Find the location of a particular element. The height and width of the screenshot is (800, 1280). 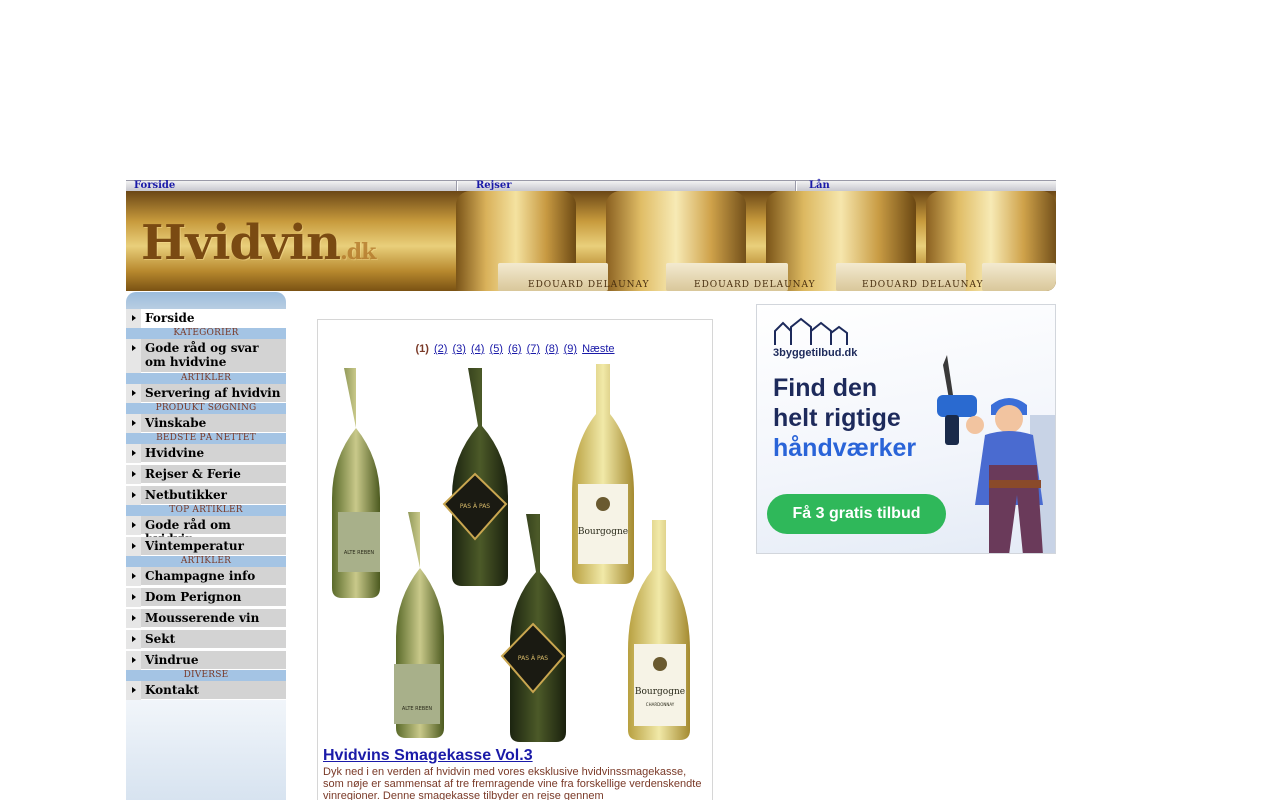

sidebar-item-mousserende: Mousserende vin is located at coordinates (206, 618).